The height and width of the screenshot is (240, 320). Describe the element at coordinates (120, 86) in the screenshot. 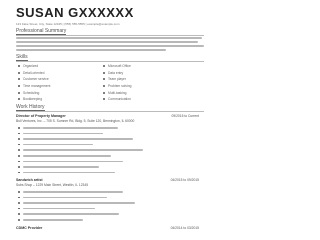

I see `skill-item: Problem solving` at that location.